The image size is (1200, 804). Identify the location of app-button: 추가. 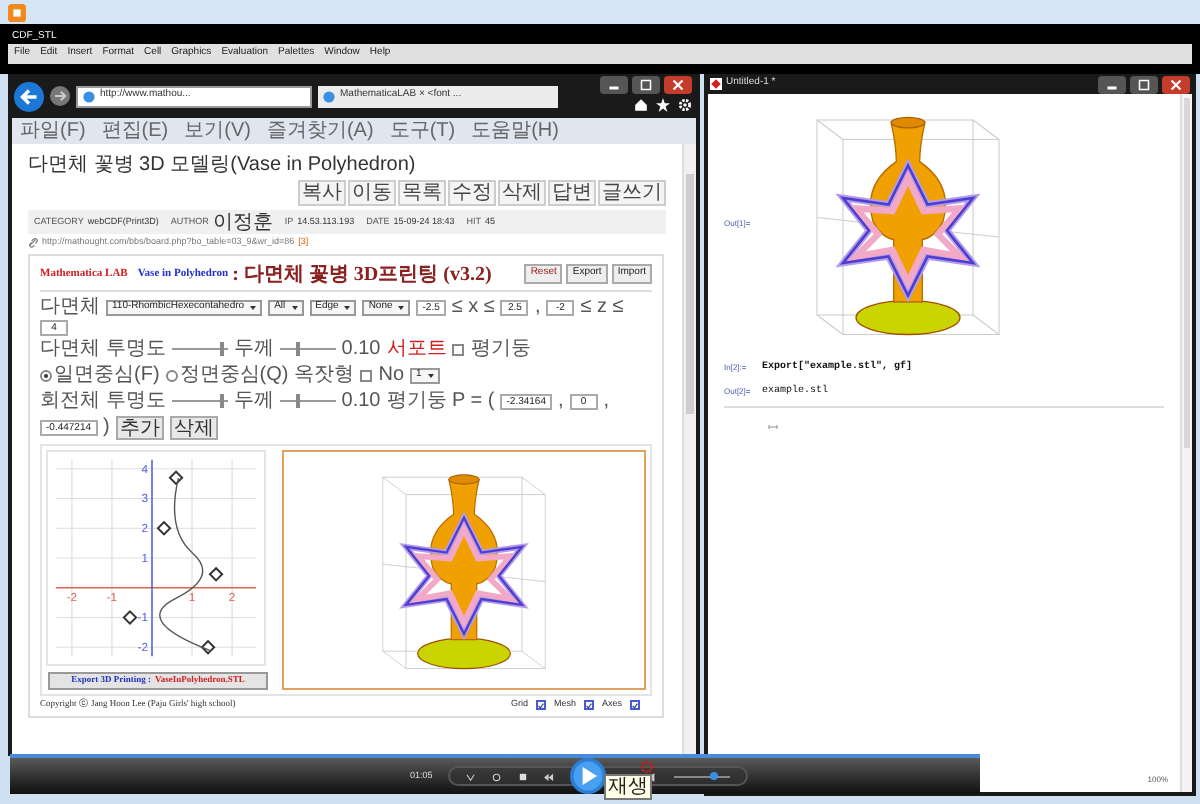
(139, 427).